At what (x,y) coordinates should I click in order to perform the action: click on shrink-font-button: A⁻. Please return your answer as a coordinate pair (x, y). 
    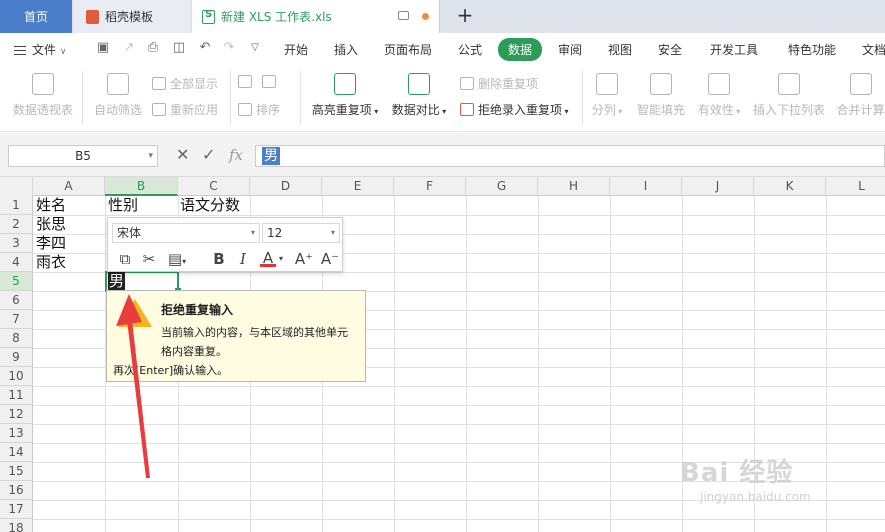
    Looking at the image, I should click on (330, 259).